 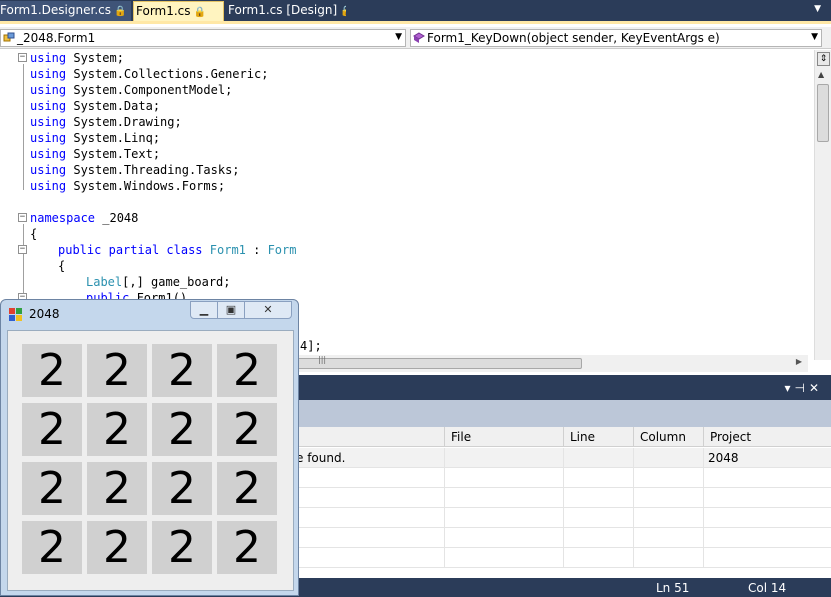 What do you see at coordinates (131, 90) in the screenshot?
I see `code-line: using System.ComponentModel;` at bounding box center [131, 90].